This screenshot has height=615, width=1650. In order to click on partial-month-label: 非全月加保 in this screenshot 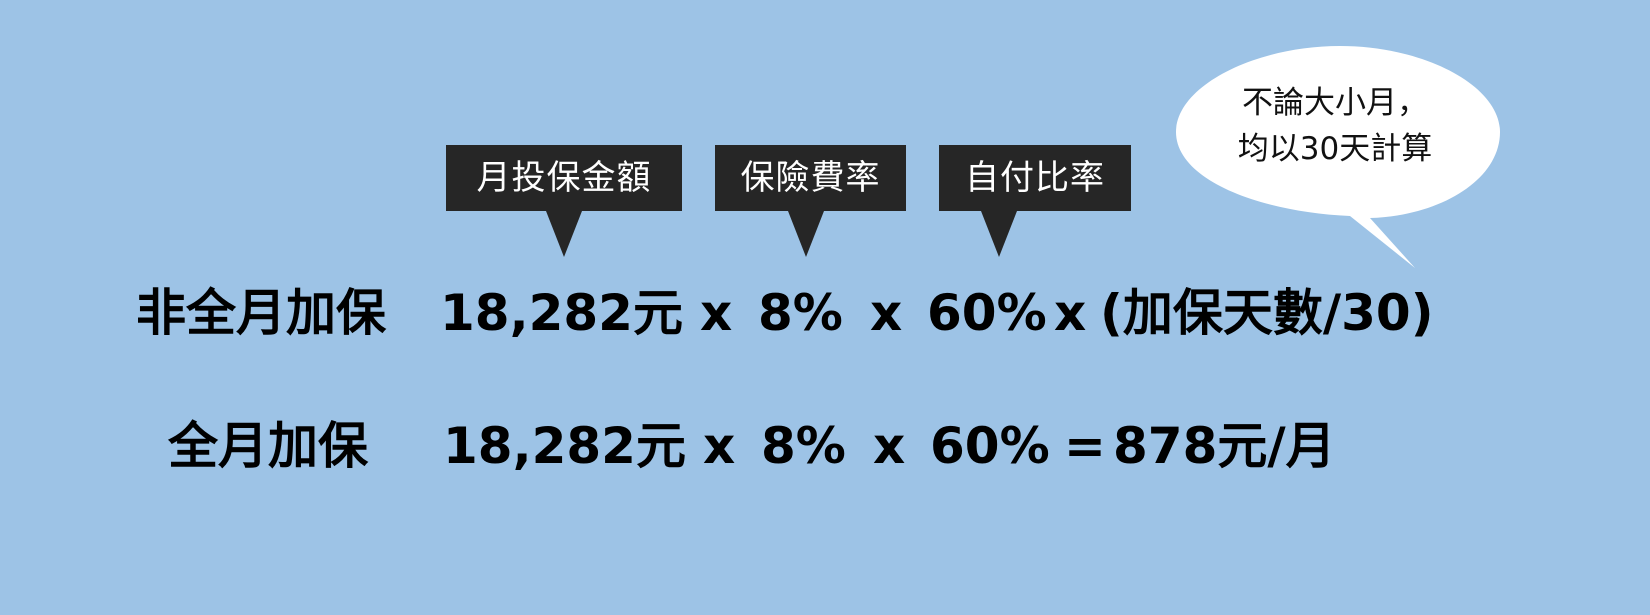, I will do `click(261, 313)`.